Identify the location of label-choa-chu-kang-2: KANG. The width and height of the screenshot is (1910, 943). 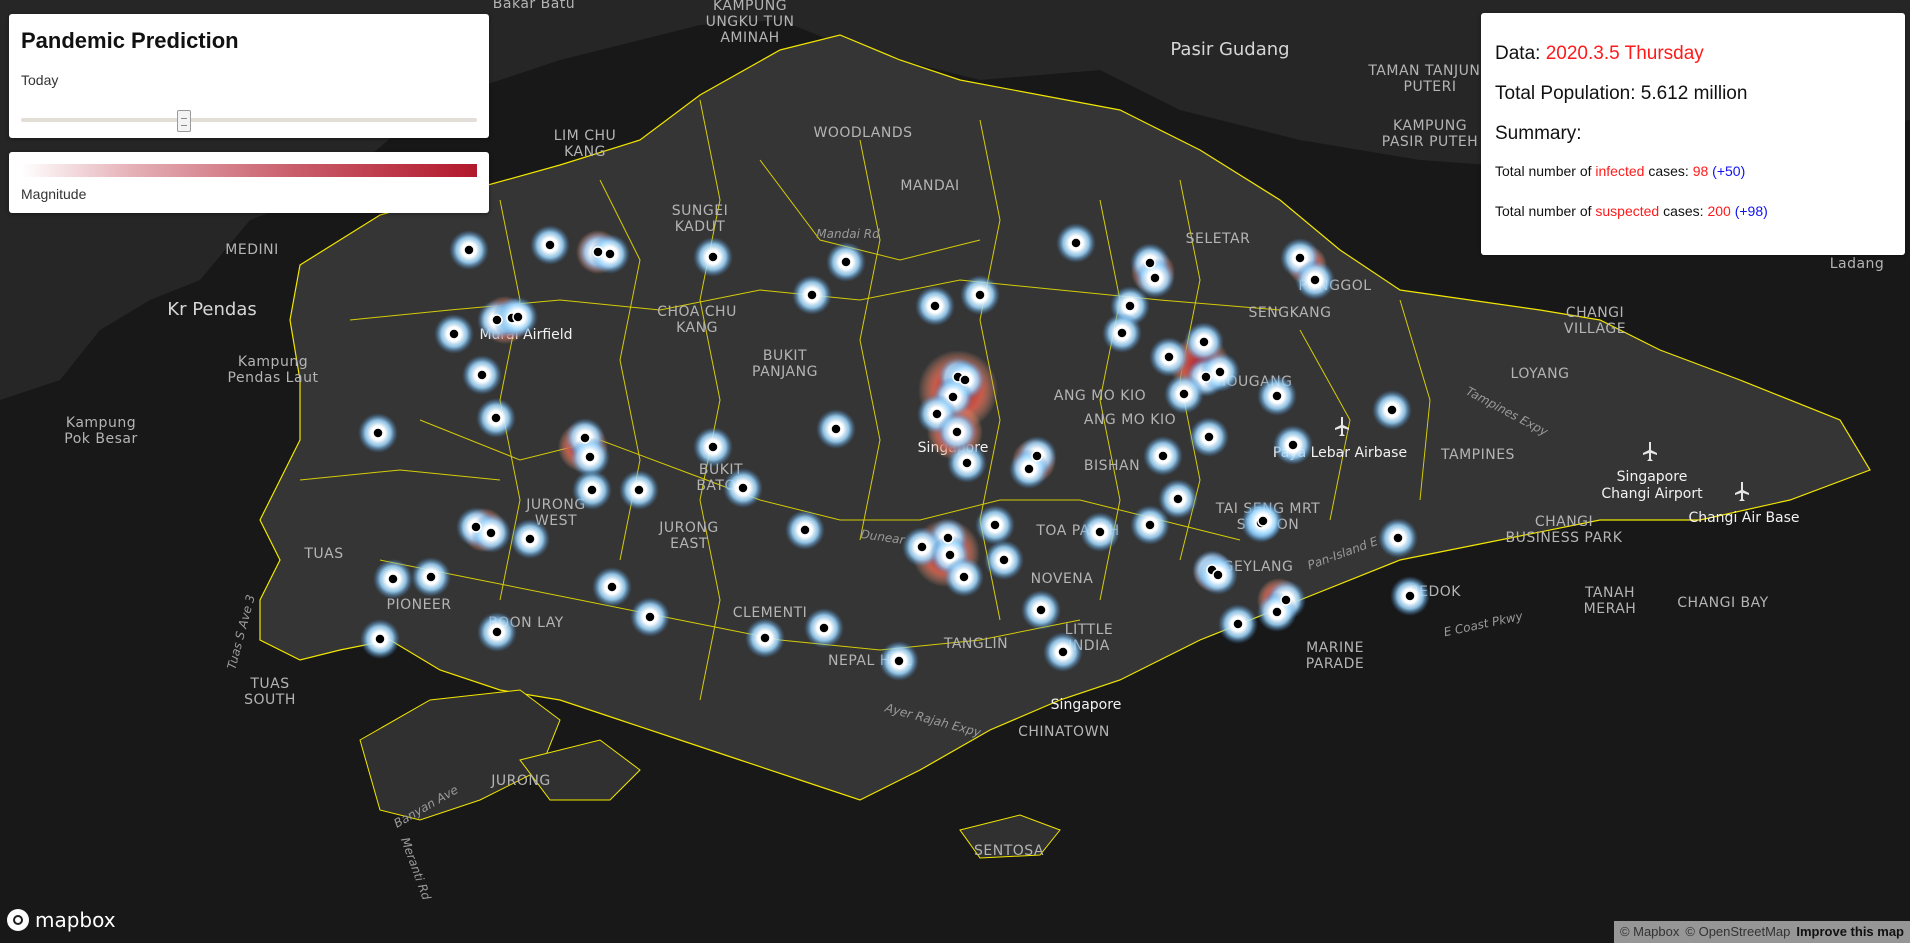
(697, 328).